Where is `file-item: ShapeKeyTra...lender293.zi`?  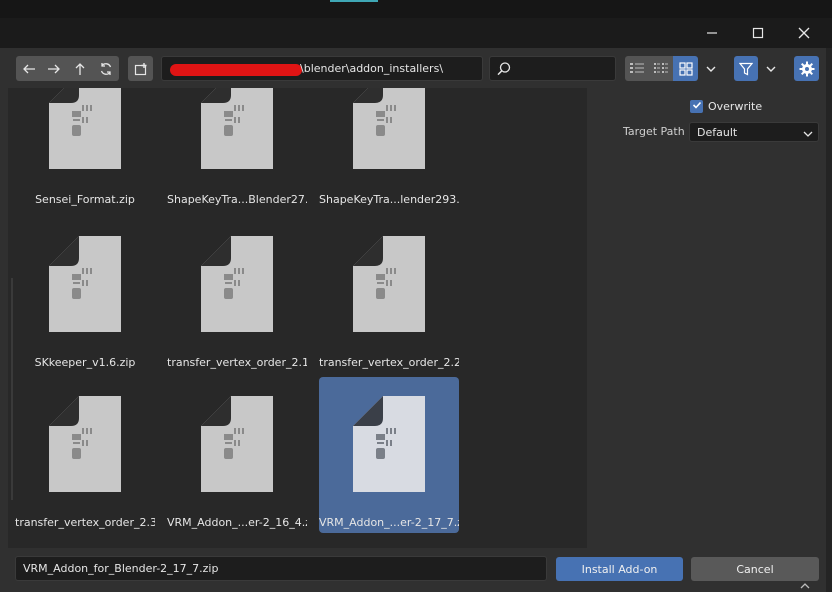
file-item: ShapeKeyTra...lender293.zi is located at coordinates (389, 149).